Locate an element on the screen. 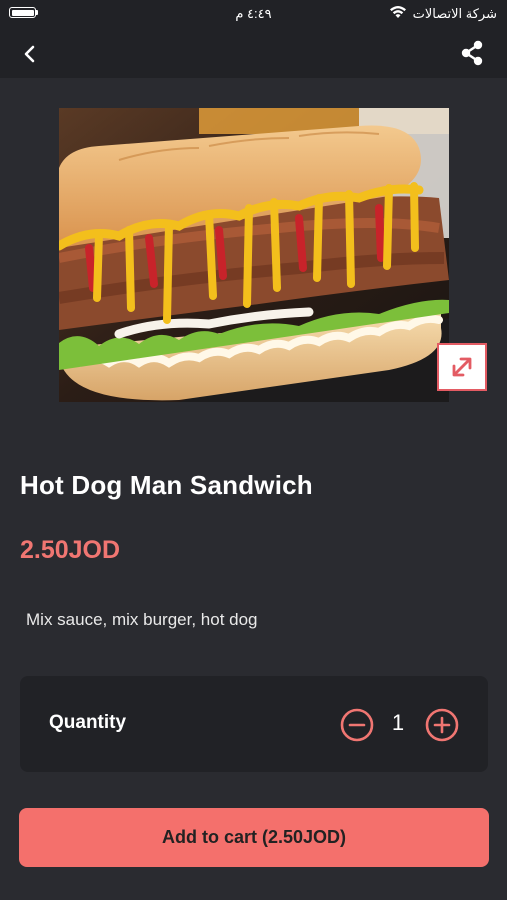 Image resolution: width=507 pixels, height=900 pixels. plus-circle-icon is located at coordinates (442, 725).